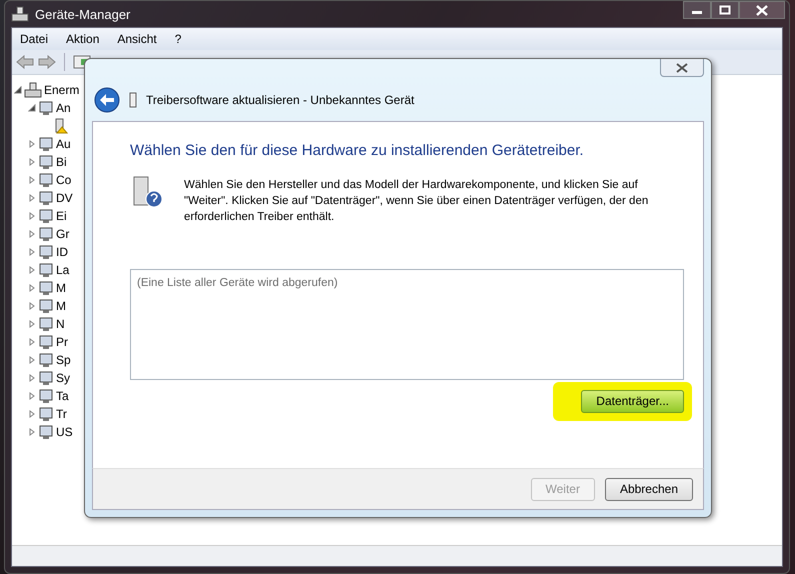 Image resolution: width=795 pixels, height=574 pixels. What do you see at coordinates (61, 216) in the screenshot?
I see `tree-item: Ei` at bounding box center [61, 216].